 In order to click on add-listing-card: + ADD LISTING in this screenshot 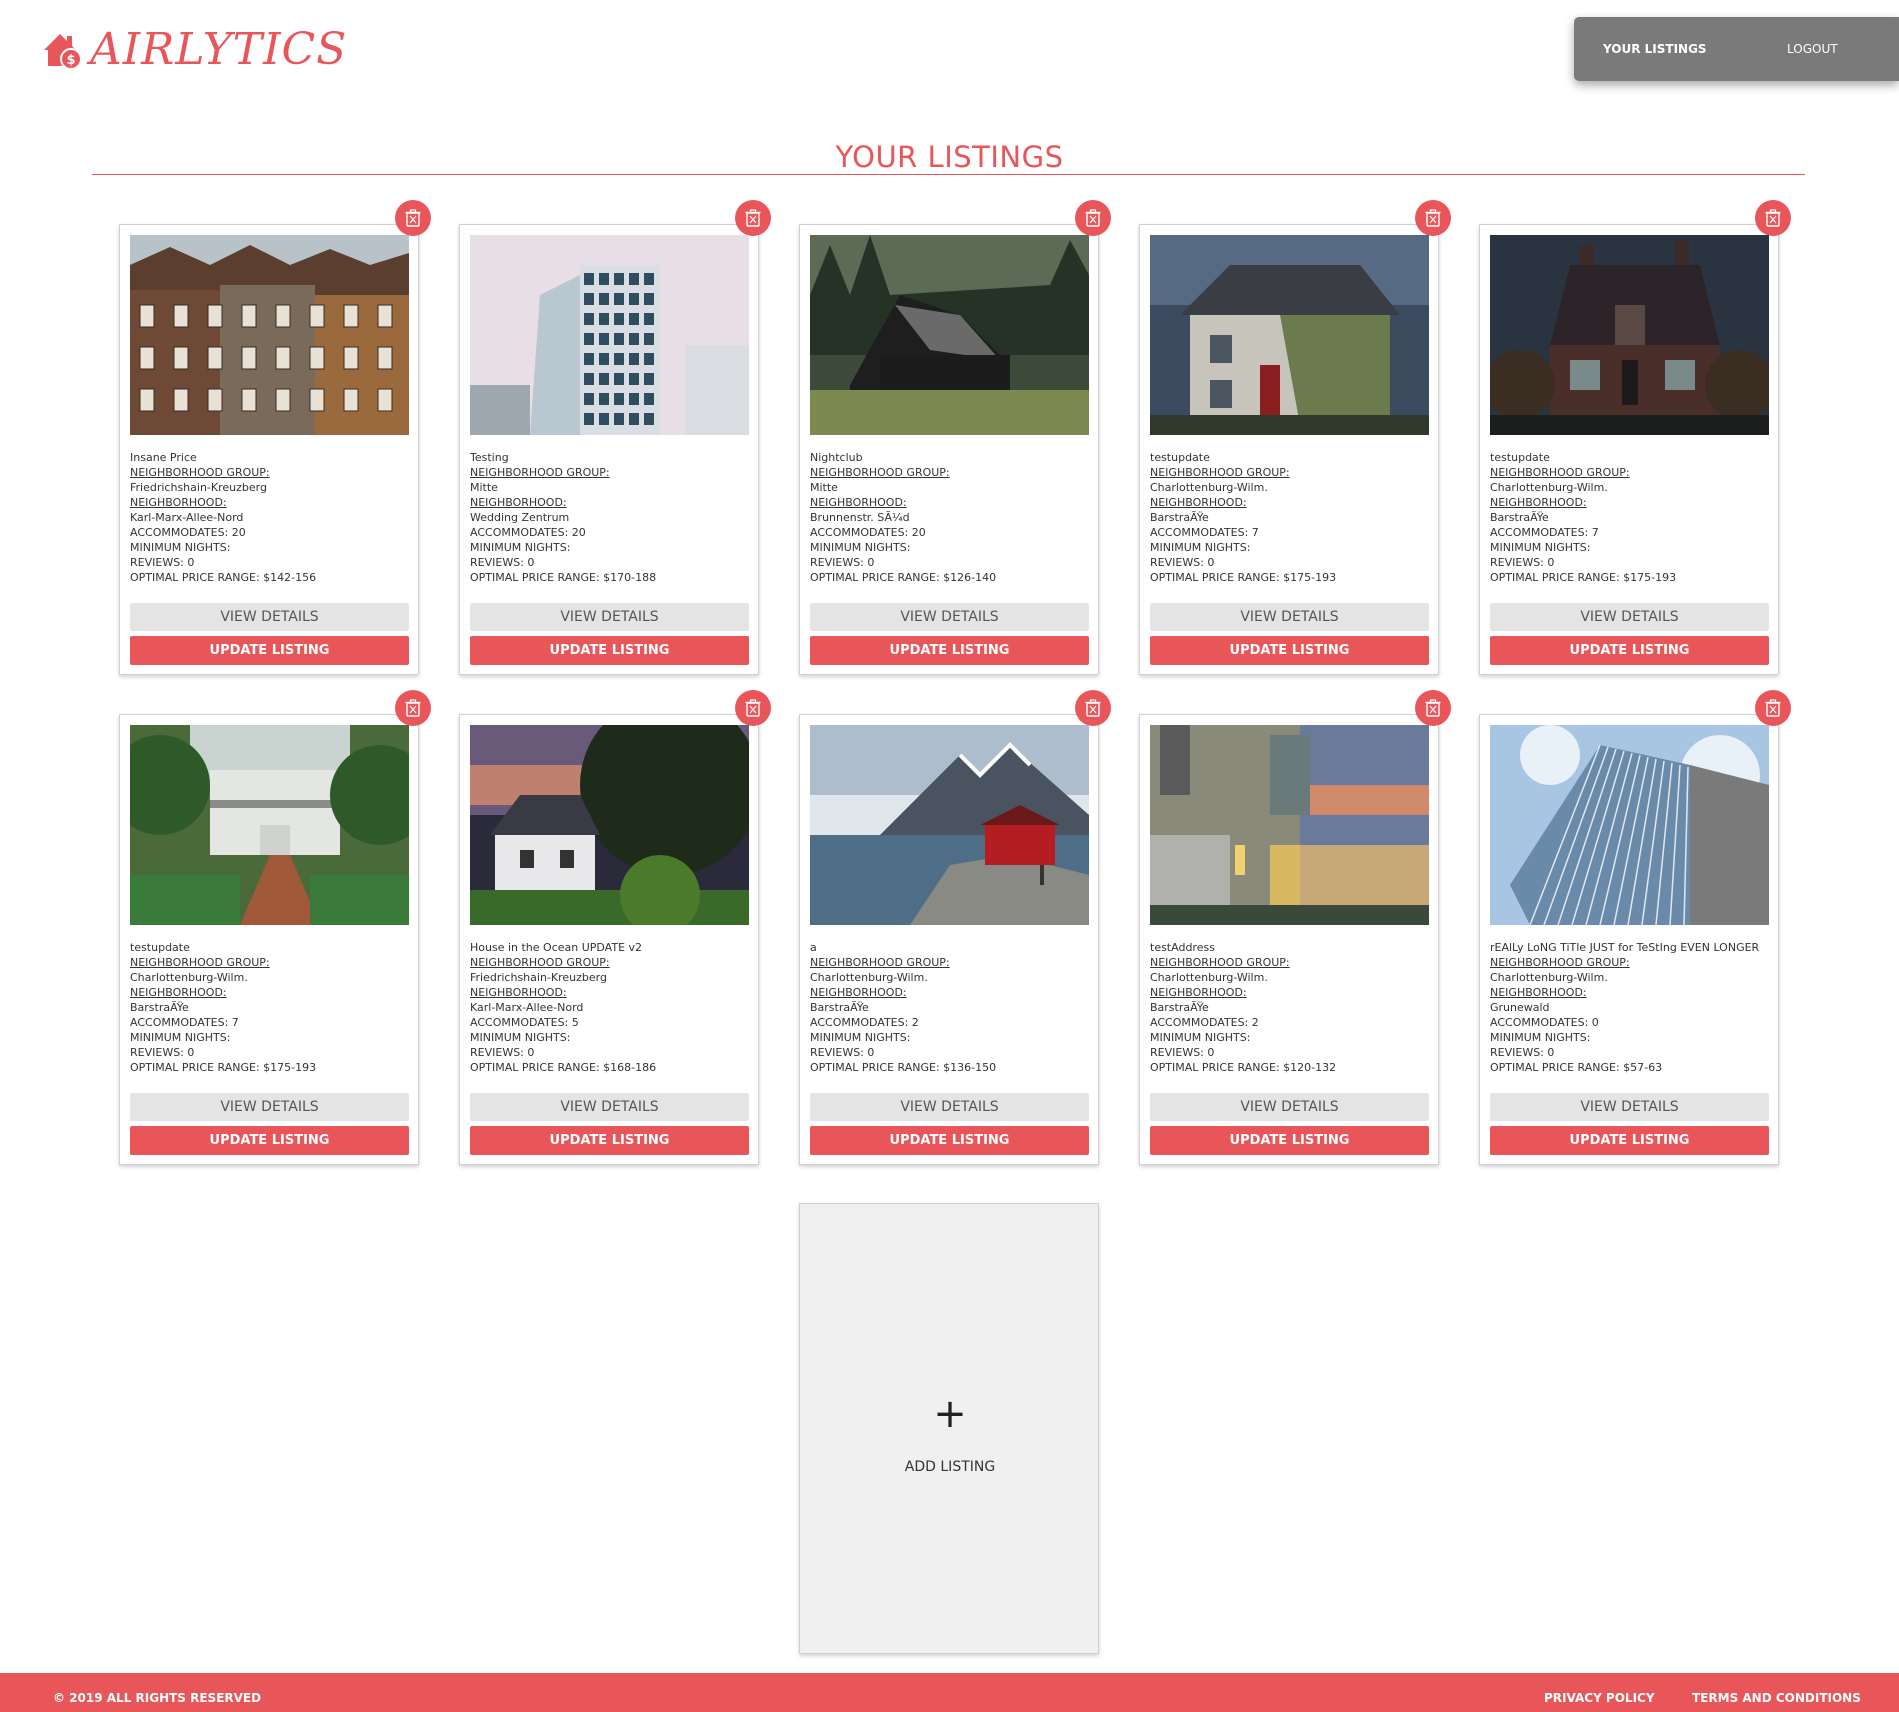, I will do `click(949, 1428)`.